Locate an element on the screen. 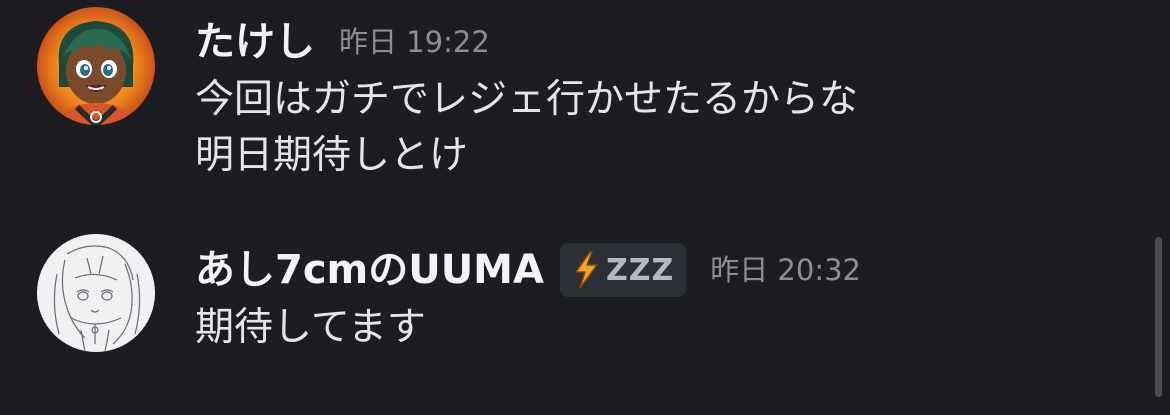 The width and height of the screenshot is (1170, 415). message-header: たけし 昨日 19:22 is located at coordinates (342, 42).